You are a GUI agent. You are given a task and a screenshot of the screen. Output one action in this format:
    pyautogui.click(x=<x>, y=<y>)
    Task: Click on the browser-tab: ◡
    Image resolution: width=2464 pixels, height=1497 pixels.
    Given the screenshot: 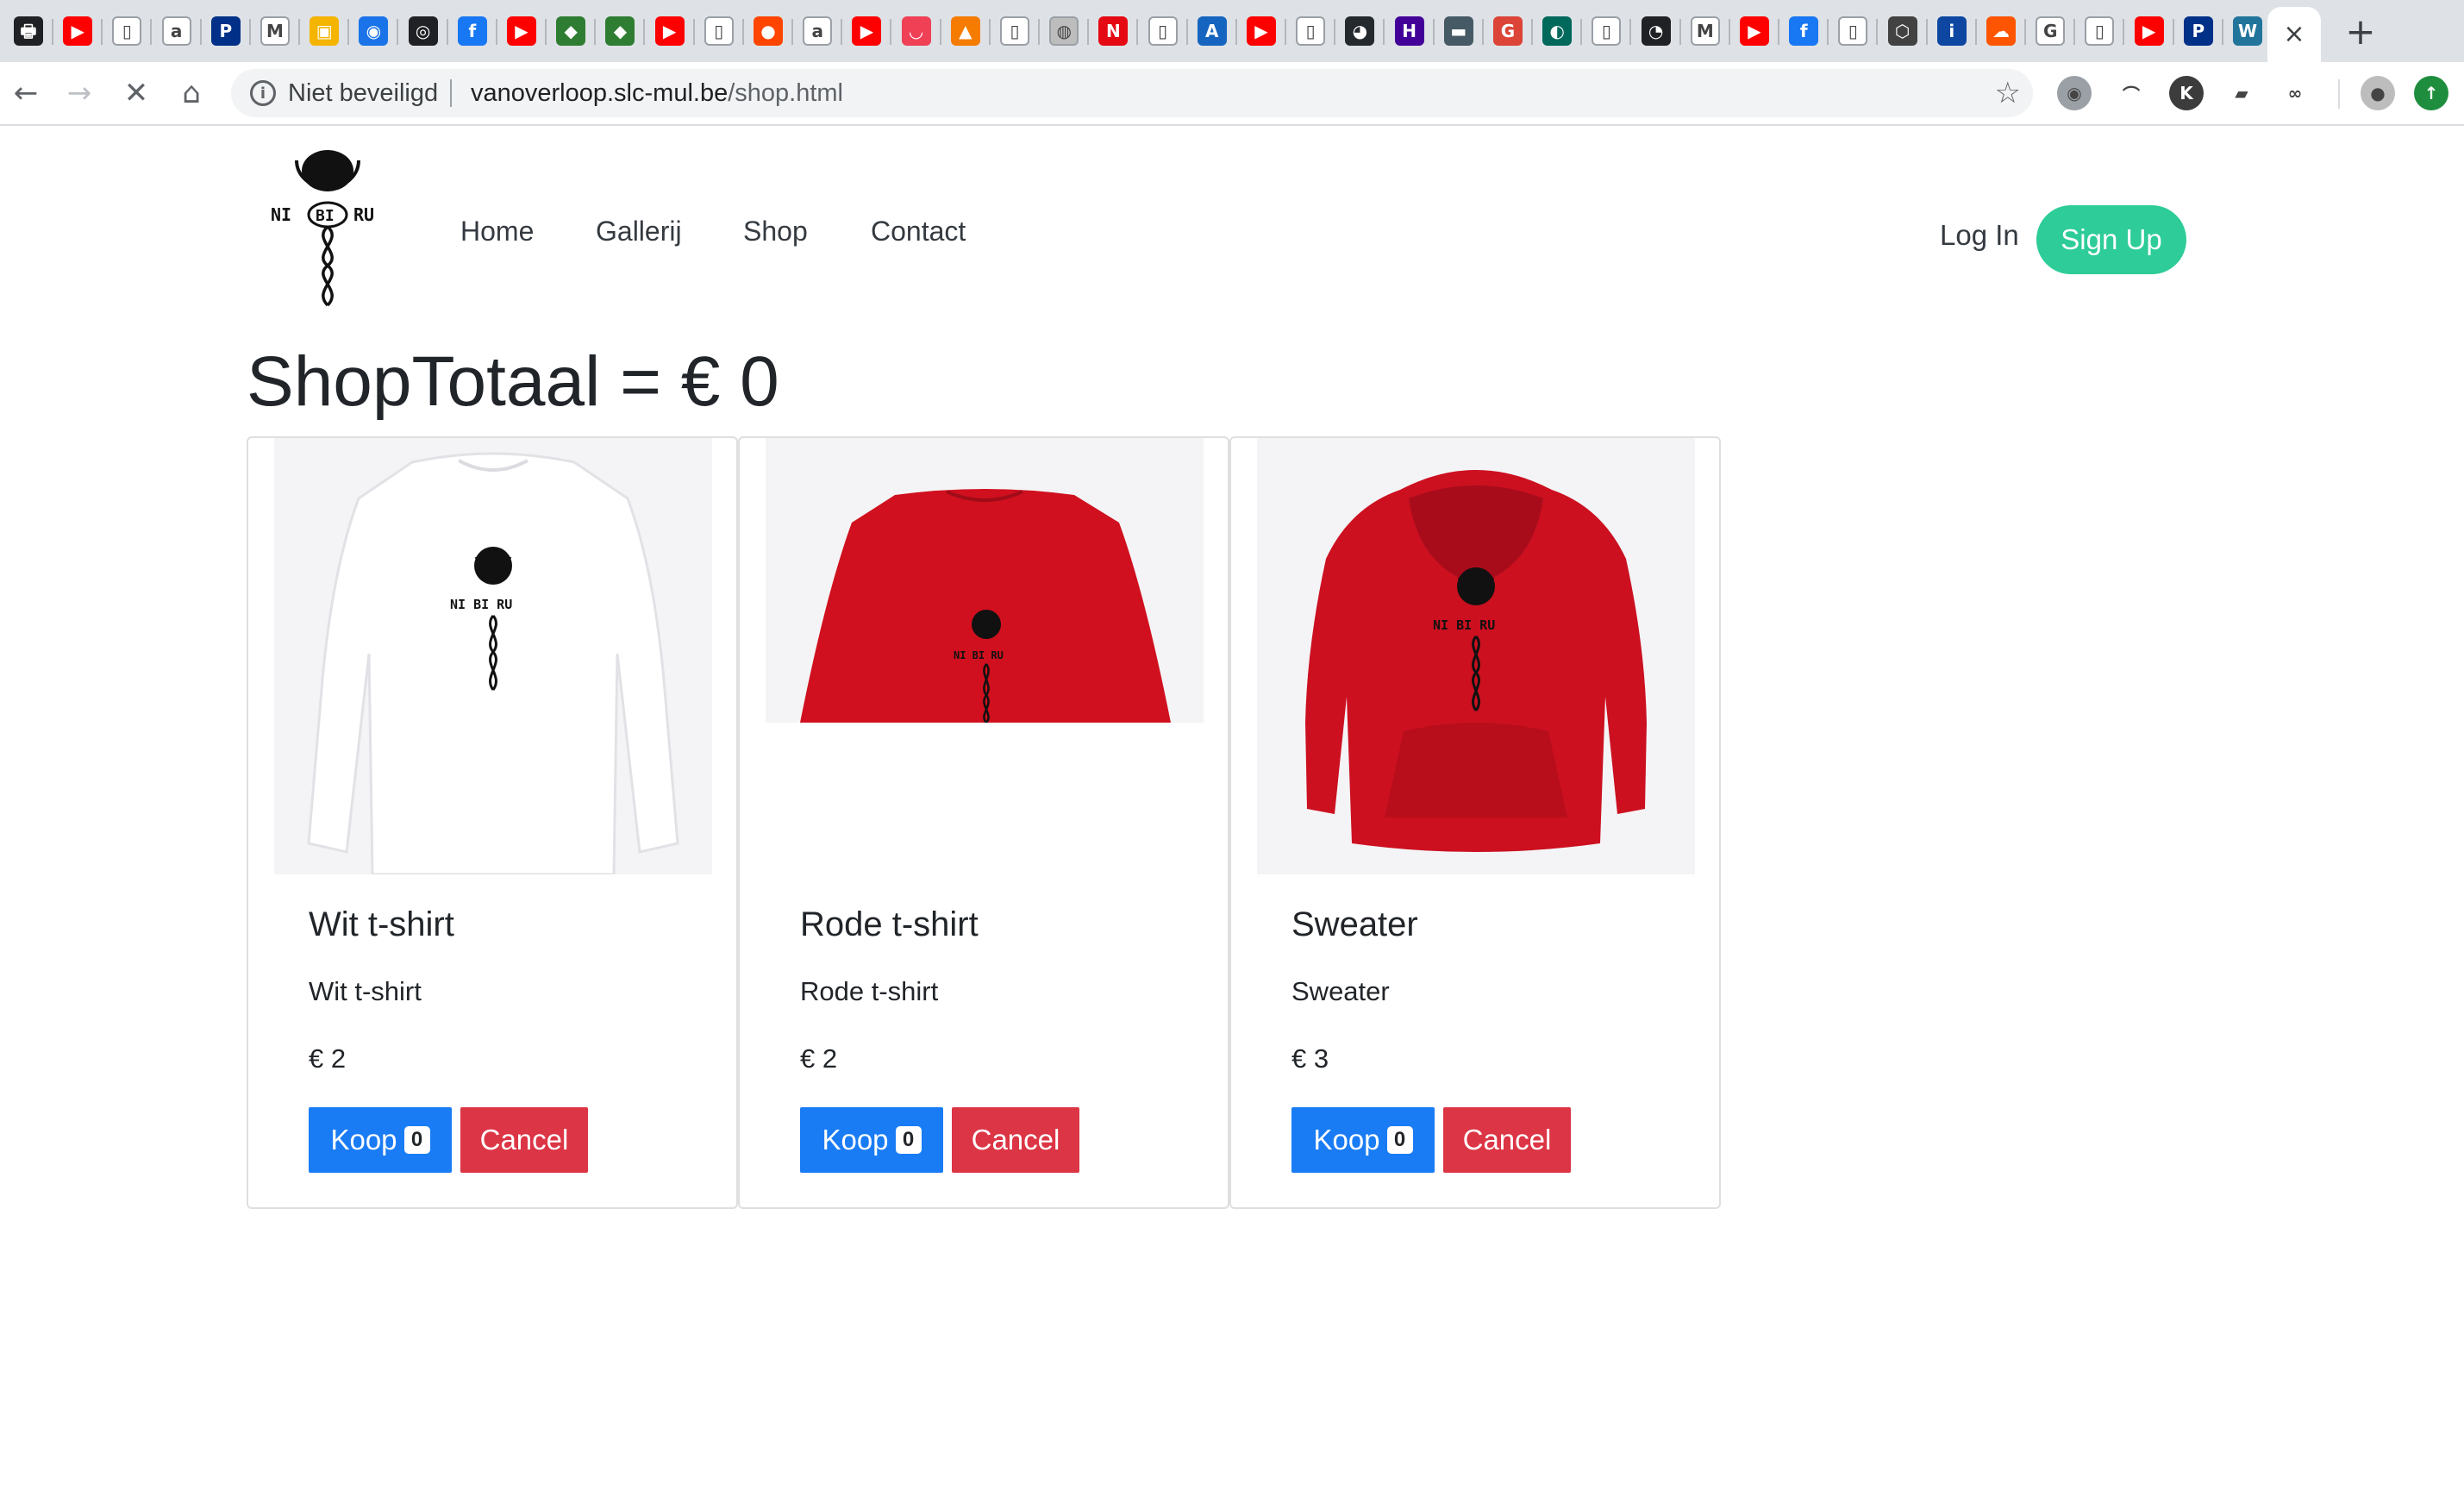 What is the action you would take?
    pyautogui.click(x=916, y=31)
    